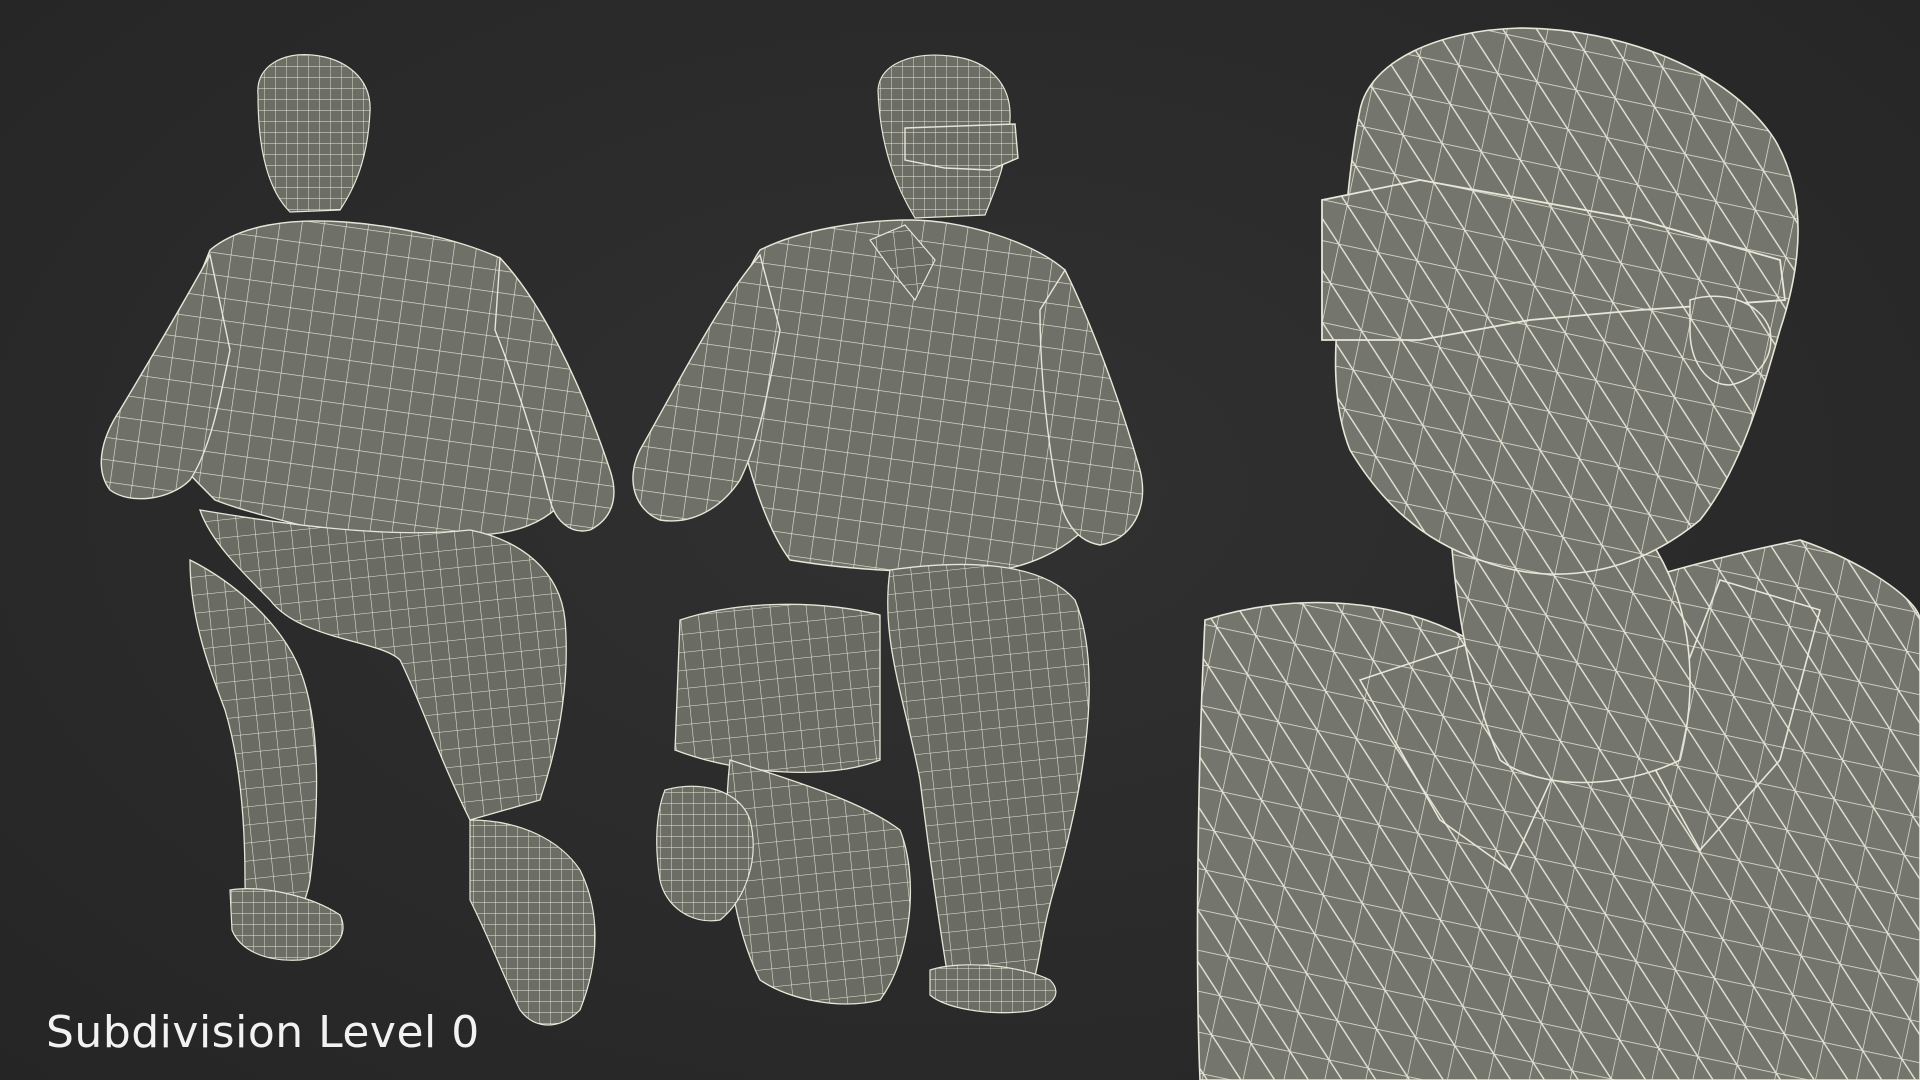 The width and height of the screenshot is (1920, 1080). Describe the element at coordinates (993, 989) in the screenshot. I see `front-view-front-boot` at that location.